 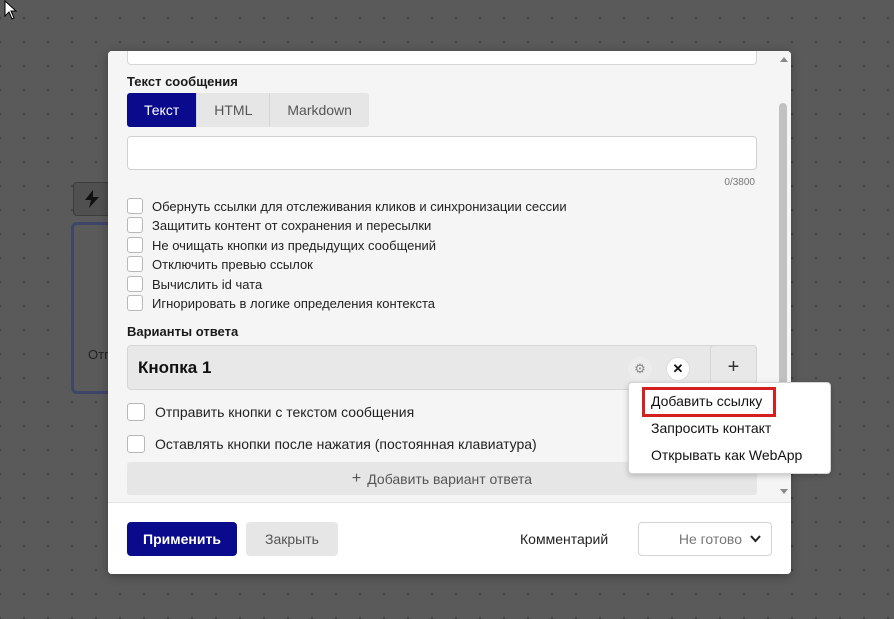 I want to click on option-compute-chat-id: Вычислить id чата, so click(x=194, y=284).